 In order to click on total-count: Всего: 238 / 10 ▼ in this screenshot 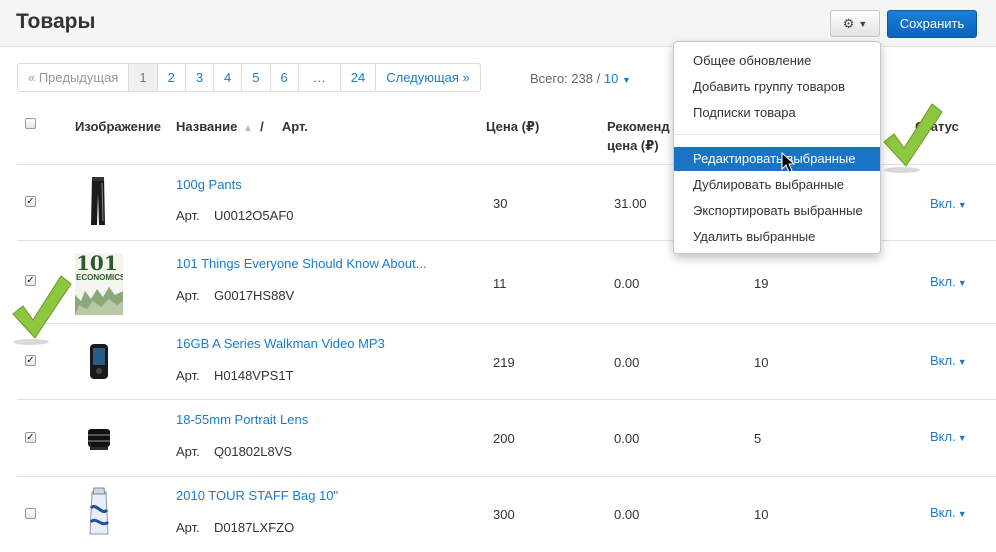, I will do `click(580, 78)`.